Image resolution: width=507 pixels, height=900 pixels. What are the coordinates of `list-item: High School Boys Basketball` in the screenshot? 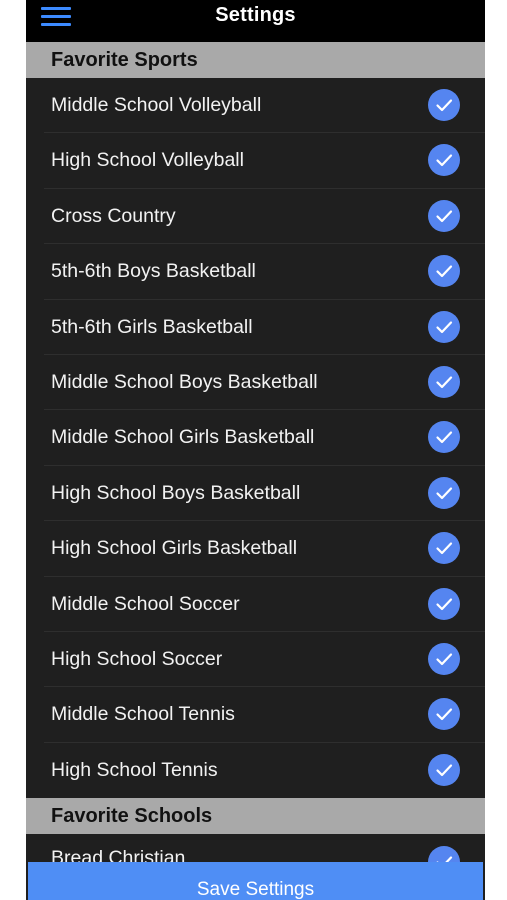 It's located at (255, 494).